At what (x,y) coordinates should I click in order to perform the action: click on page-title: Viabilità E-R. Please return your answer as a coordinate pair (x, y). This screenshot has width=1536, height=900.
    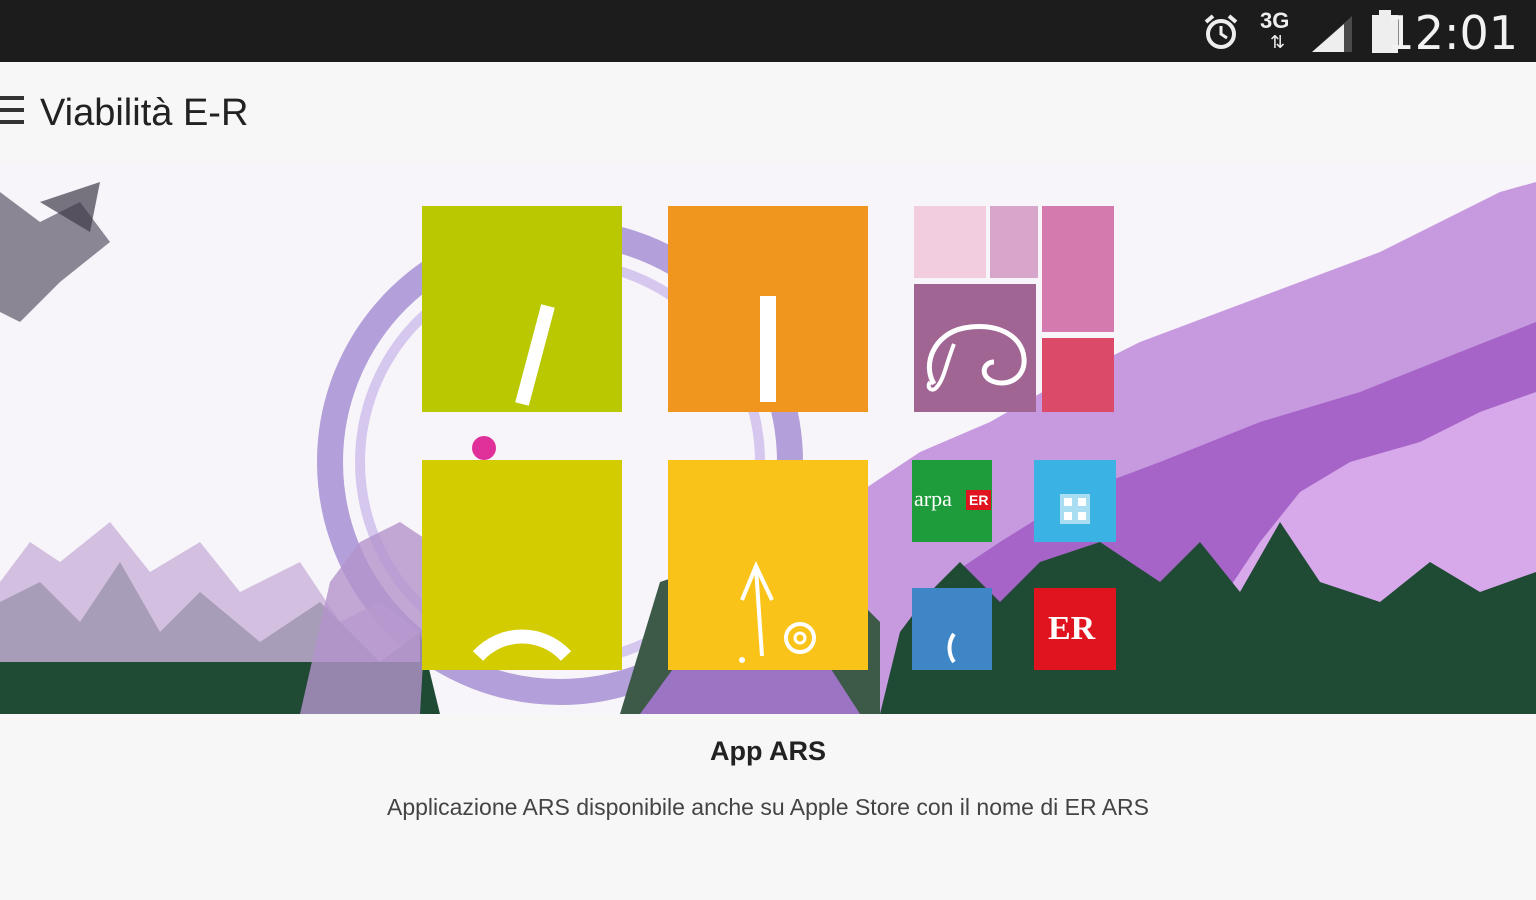
    Looking at the image, I should click on (144, 113).